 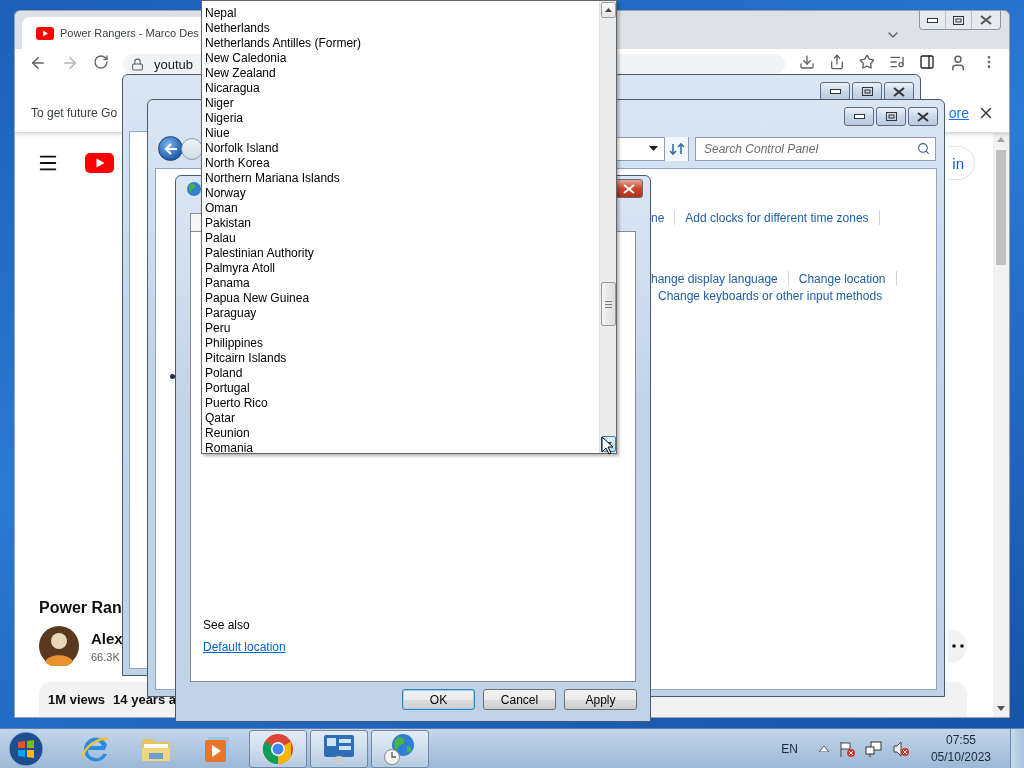 I want to click on country-option: Pitcairn Islands, so click(x=402, y=358).